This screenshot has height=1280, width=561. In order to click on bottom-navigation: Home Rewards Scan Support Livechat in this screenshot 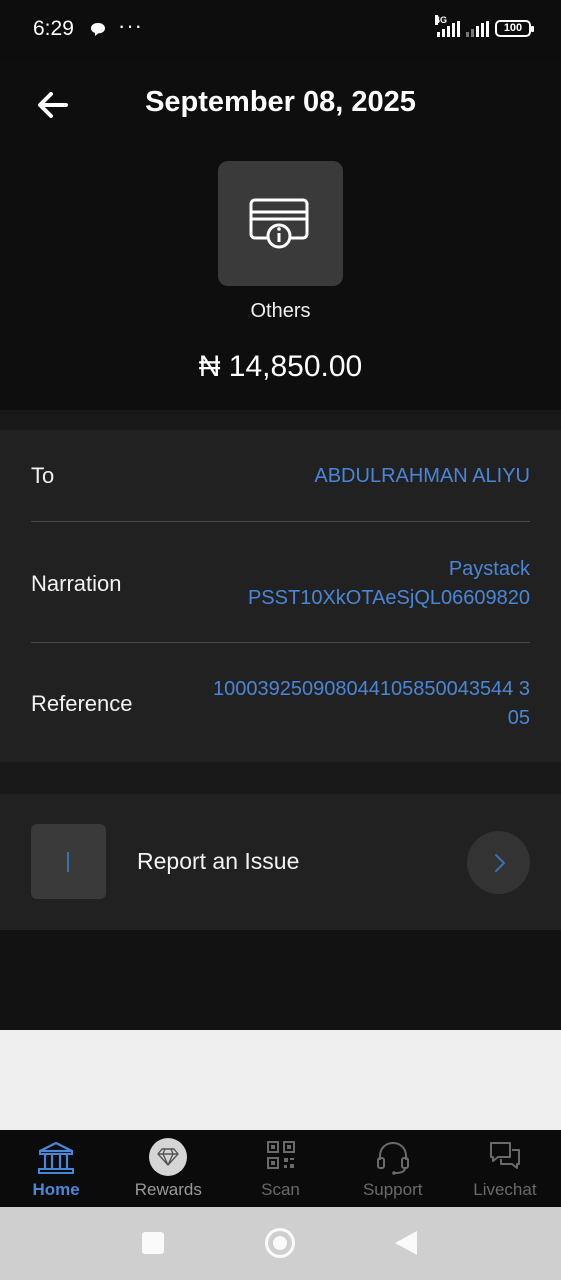, I will do `click(280, 1168)`.